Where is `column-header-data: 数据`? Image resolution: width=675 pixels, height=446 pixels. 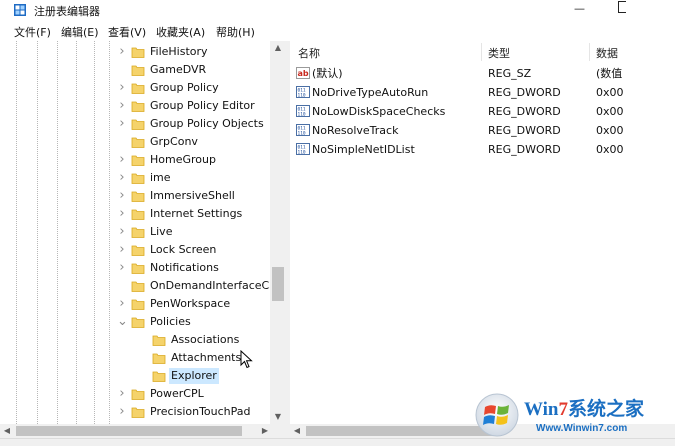
column-header-data: 数据 is located at coordinates (607, 53).